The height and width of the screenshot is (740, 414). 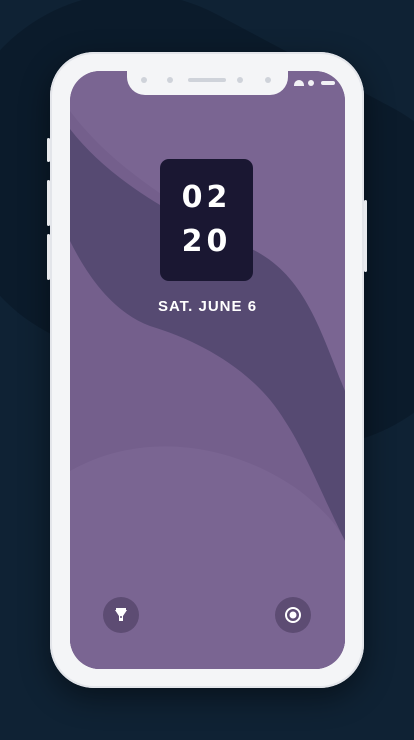 What do you see at coordinates (206, 220) in the screenshot?
I see `clock-card: 02 20` at bounding box center [206, 220].